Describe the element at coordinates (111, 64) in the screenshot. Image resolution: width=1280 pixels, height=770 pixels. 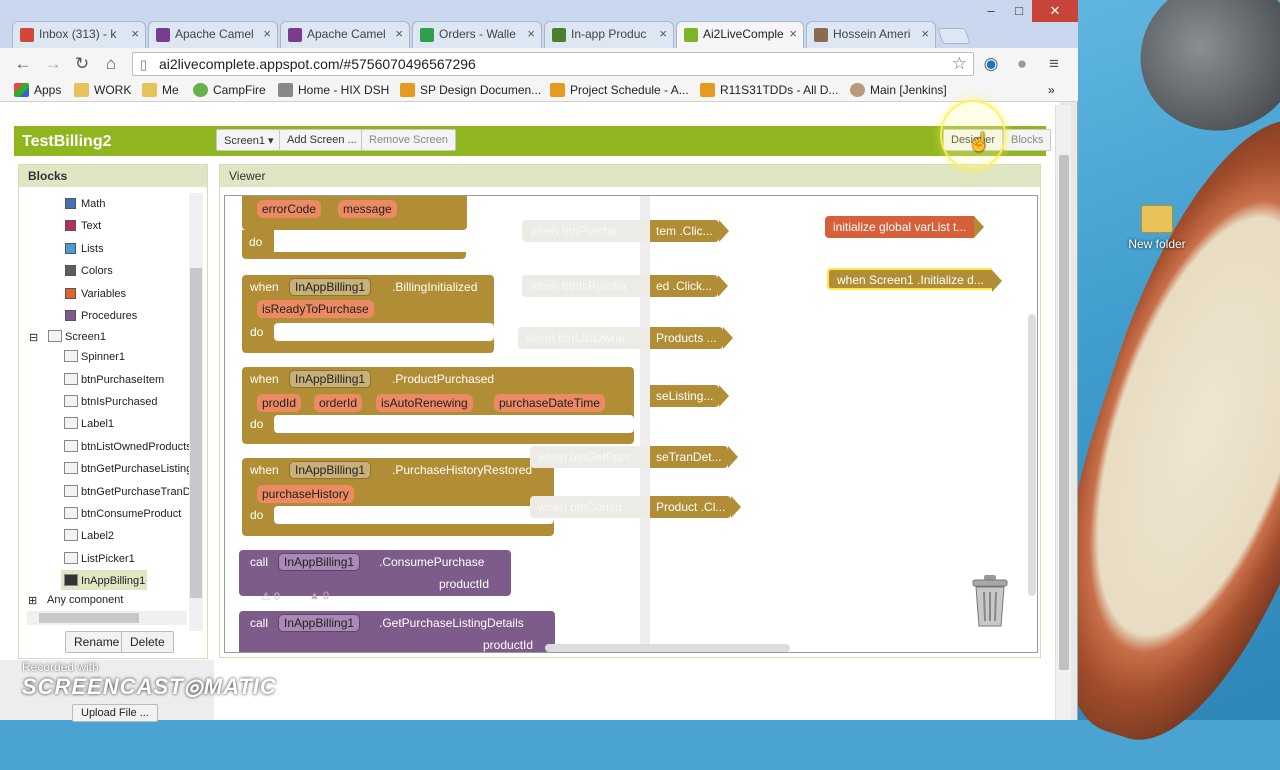
I see `home-icon: ⌂` at that location.